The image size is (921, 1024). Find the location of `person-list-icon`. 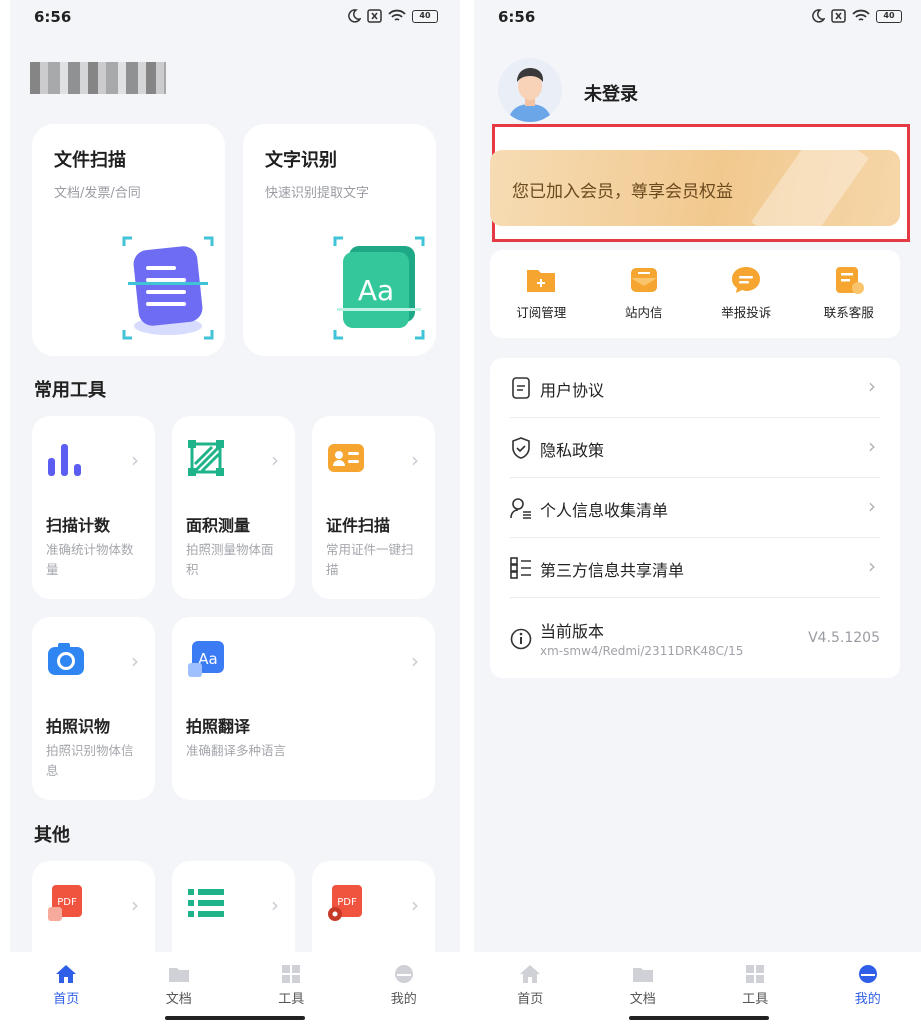

person-list-icon is located at coordinates (520, 508).